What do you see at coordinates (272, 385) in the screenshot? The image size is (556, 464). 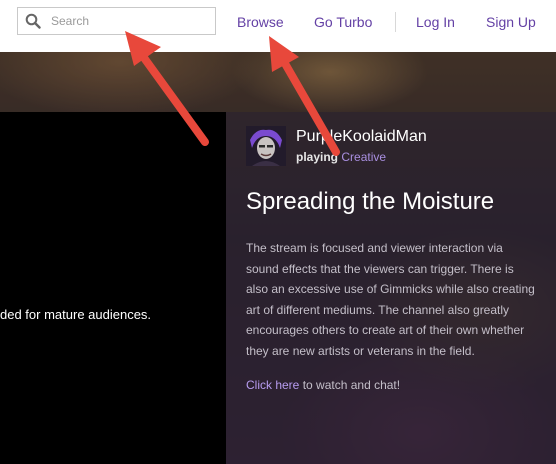 I see `click-here-link: Click here` at bounding box center [272, 385].